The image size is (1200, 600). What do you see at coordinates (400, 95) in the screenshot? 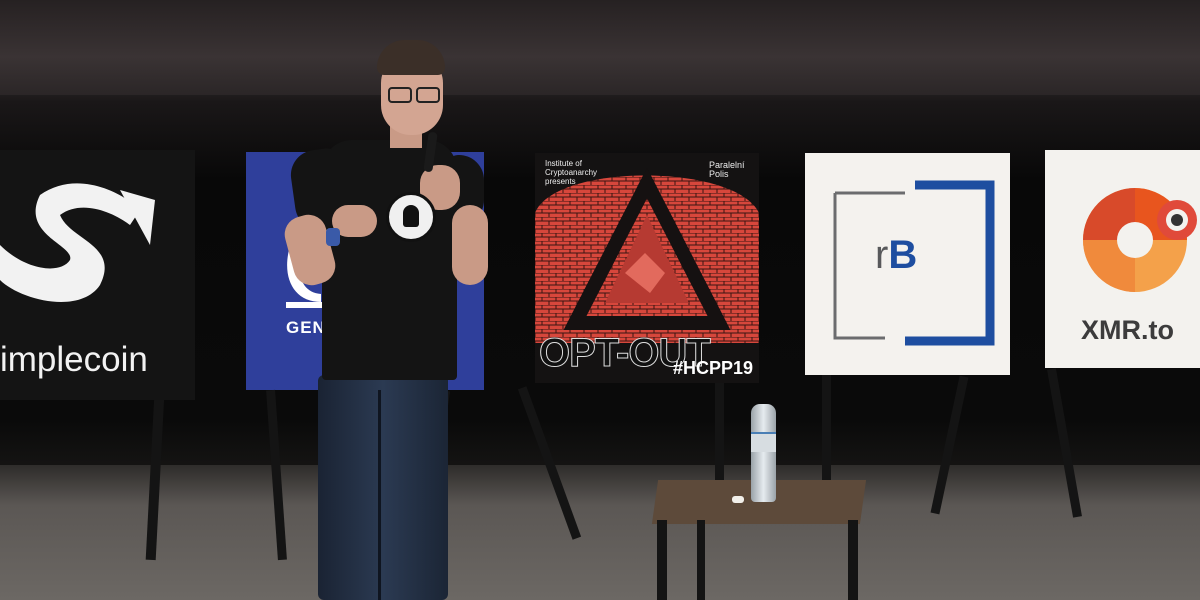
I see `glasses-icon` at bounding box center [400, 95].